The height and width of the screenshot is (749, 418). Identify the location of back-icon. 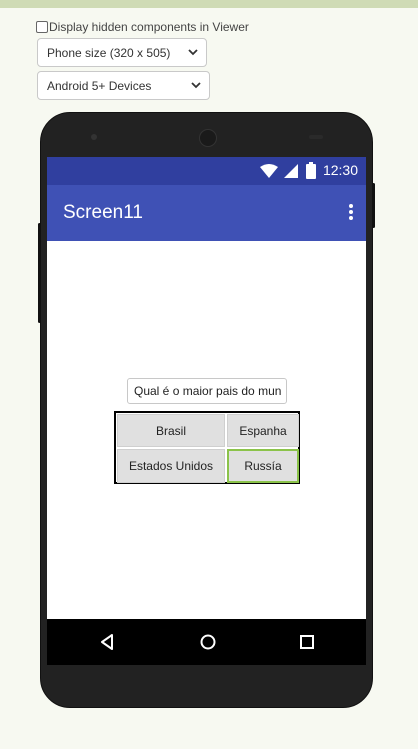
(107, 642).